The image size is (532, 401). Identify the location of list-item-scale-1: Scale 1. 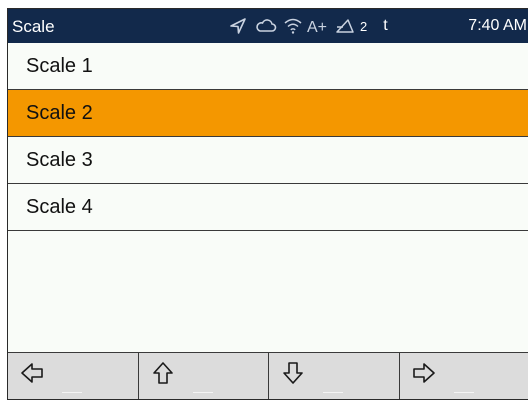
(268, 66).